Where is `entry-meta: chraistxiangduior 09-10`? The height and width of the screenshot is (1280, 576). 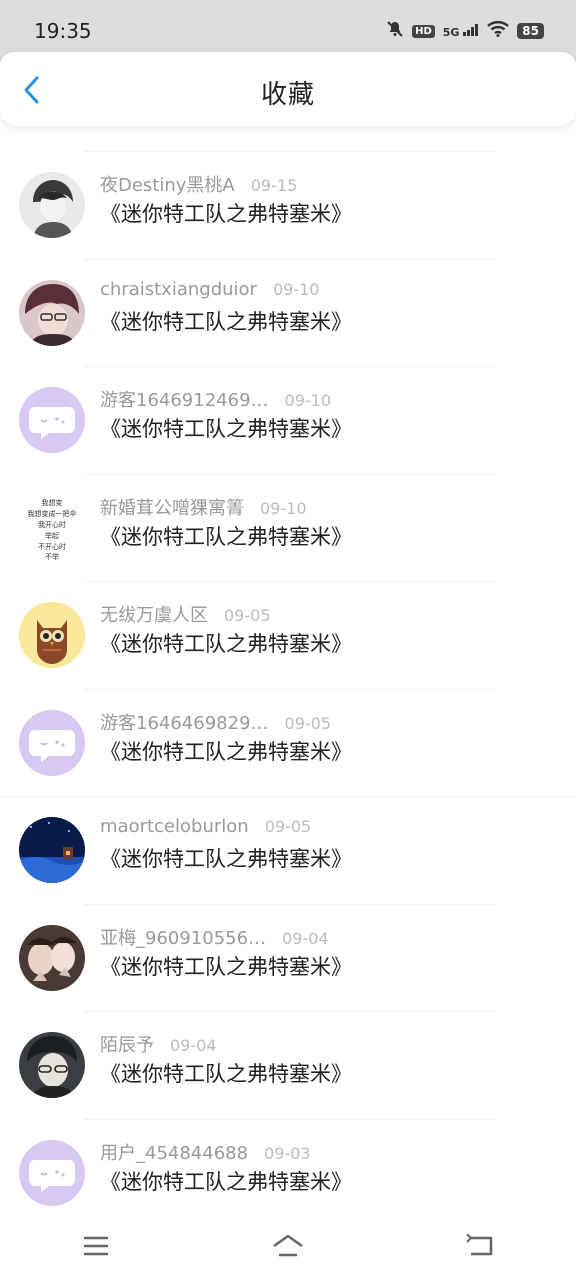 entry-meta: chraistxiangduior 09-10 is located at coordinates (209, 289).